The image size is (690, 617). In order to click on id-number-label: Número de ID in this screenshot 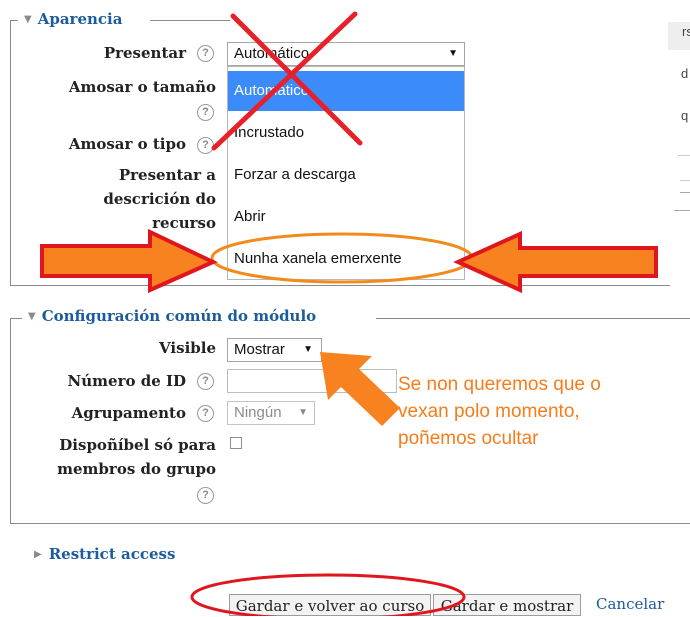, I will do `click(126, 381)`.